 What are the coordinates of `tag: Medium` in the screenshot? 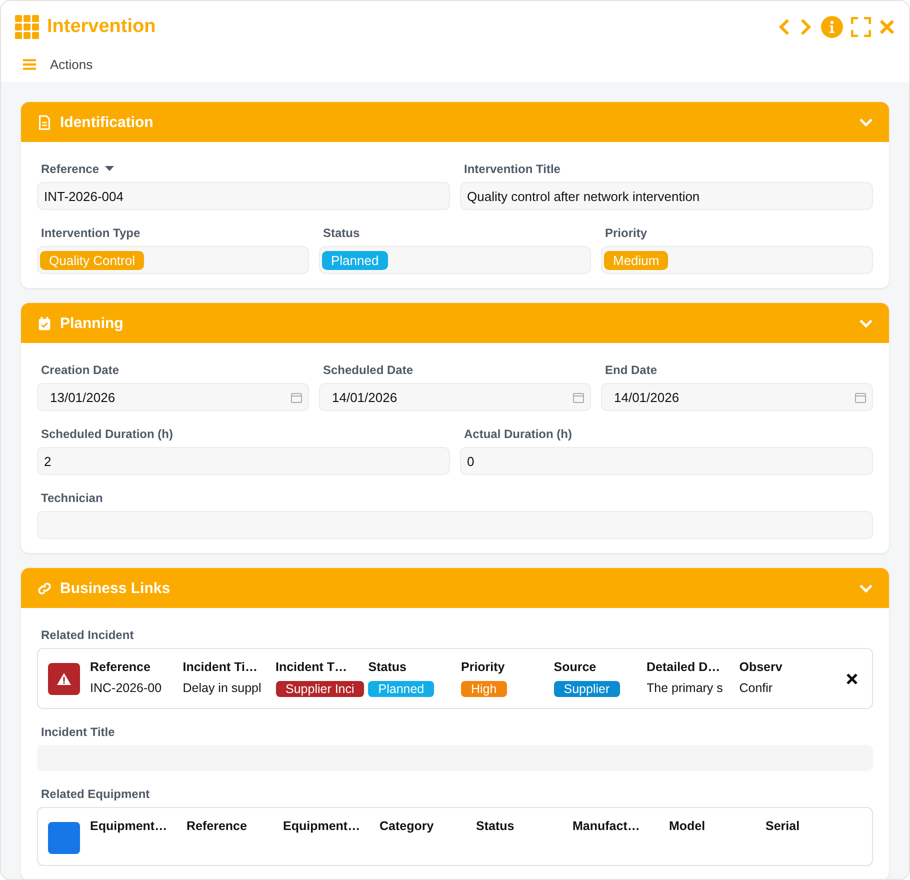 It's located at (636, 260).